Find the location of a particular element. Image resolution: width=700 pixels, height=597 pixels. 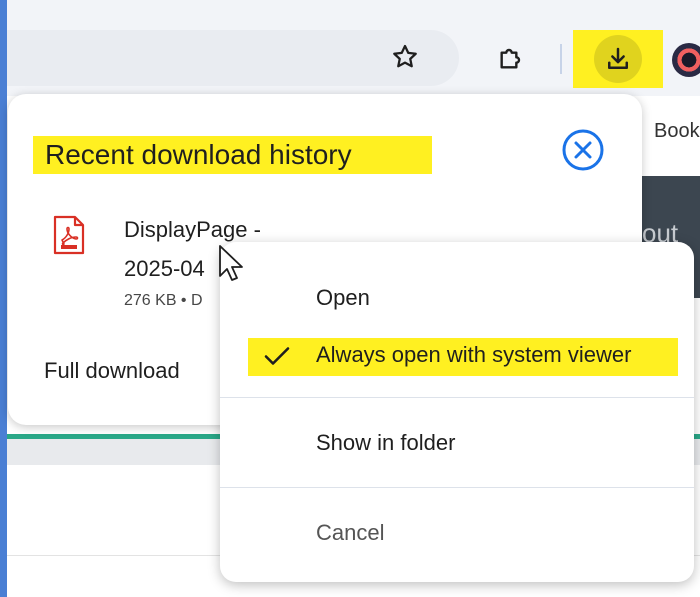

downloads-button-hover is located at coordinates (618, 59).